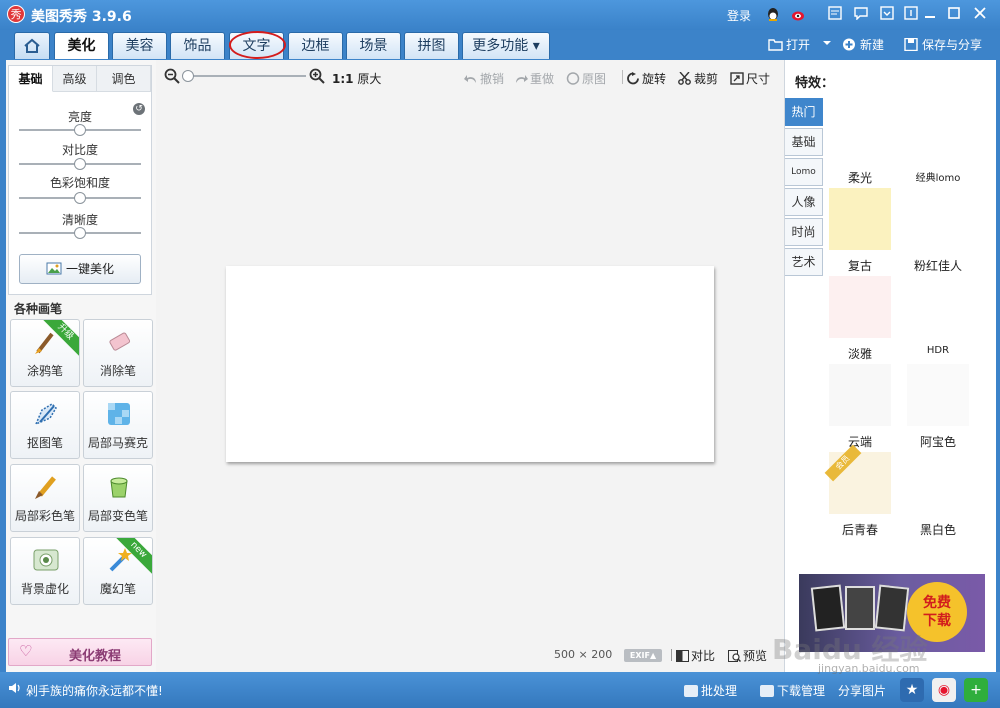 Image resolution: width=1000 pixels, height=708 pixels. Describe the element at coordinates (804, 112) in the screenshot. I see `category-popular: 热门` at that location.